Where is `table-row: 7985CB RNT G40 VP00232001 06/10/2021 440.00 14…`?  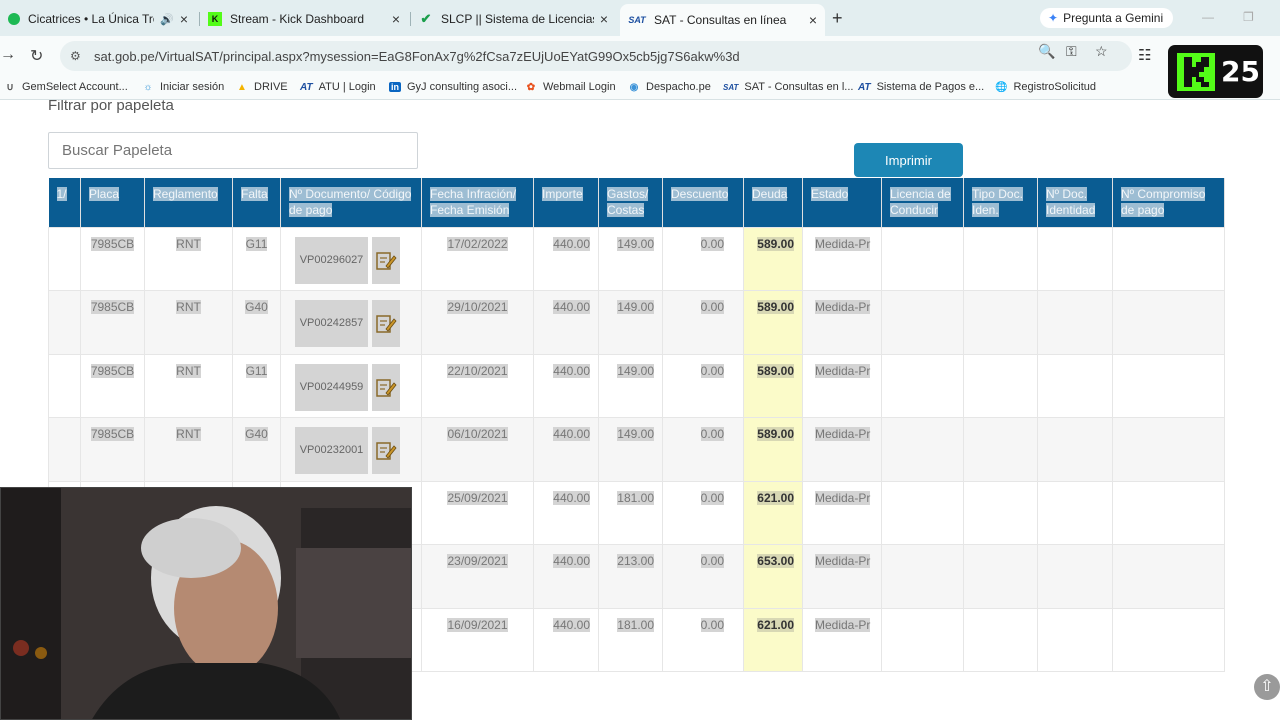 table-row: 7985CB RNT G40 VP00232001 06/10/2021 440.00 14… is located at coordinates (636, 449).